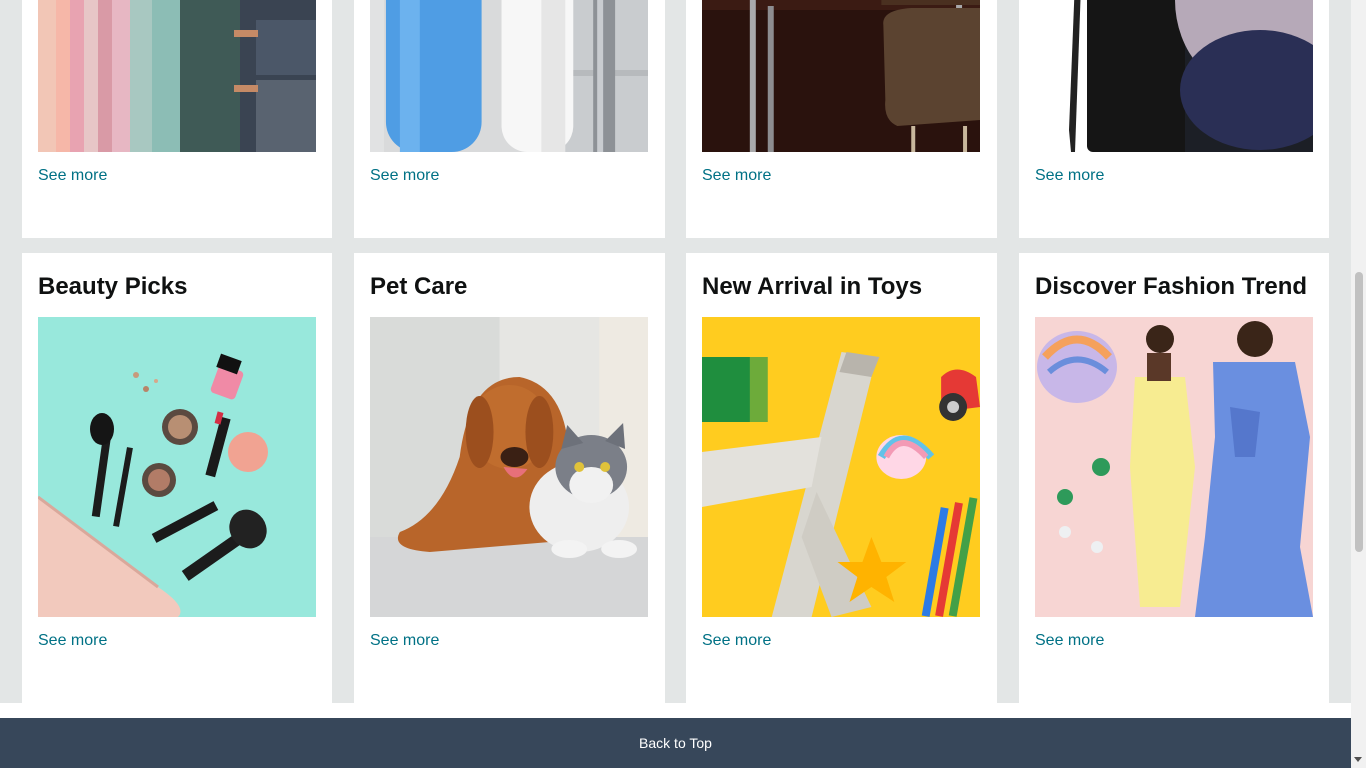 The image size is (1366, 768). Describe the element at coordinates (812, 286) in the screenshot. I see `card-title: New Arrival in Toys` at that location.